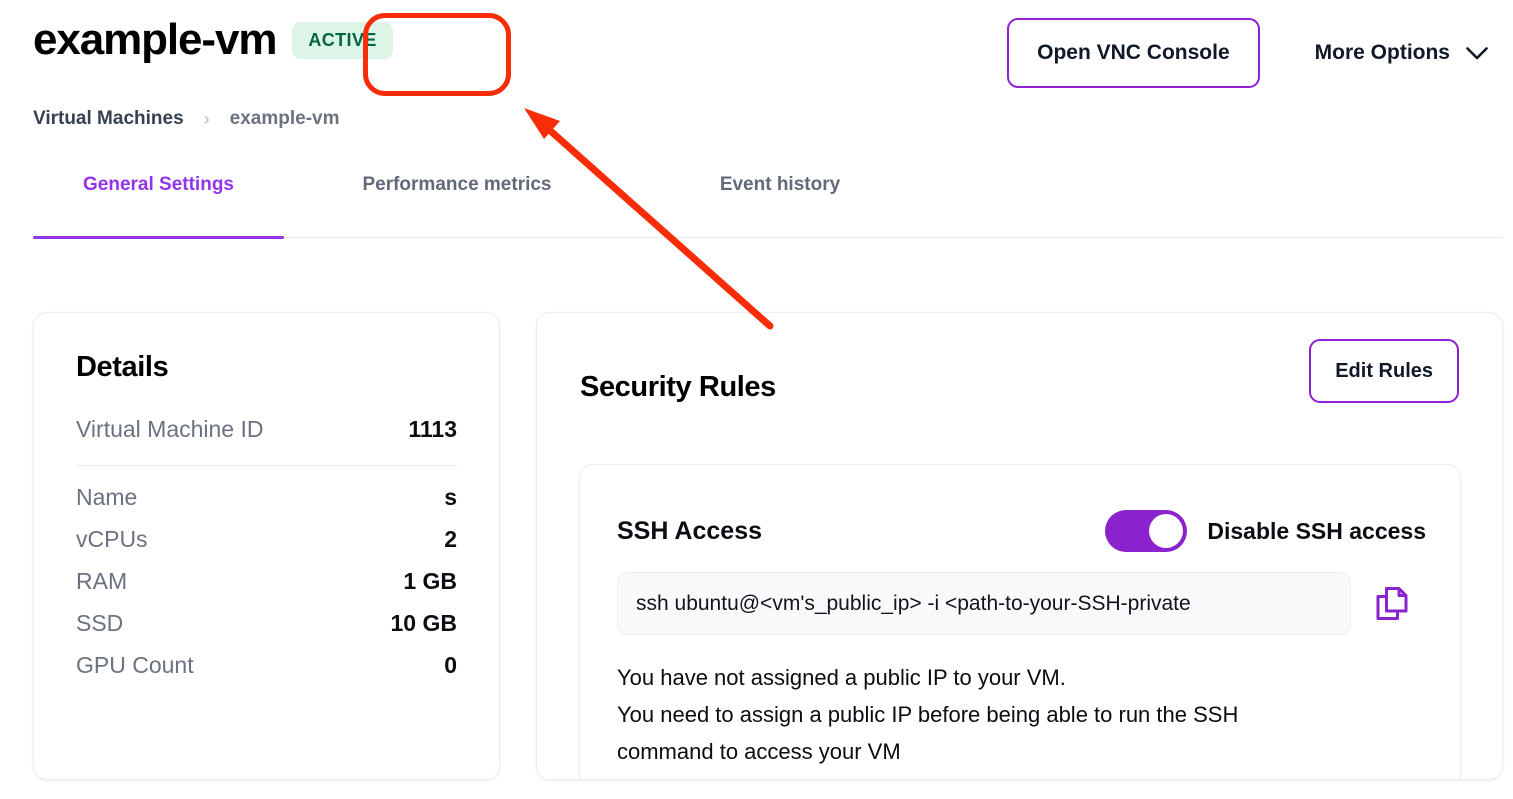 Image resolution: width=1513 pixels, height=799 pixels. Describe the element at coordinates (100, 623) in the screenshot. I see `detail-key: SSD` at that location.